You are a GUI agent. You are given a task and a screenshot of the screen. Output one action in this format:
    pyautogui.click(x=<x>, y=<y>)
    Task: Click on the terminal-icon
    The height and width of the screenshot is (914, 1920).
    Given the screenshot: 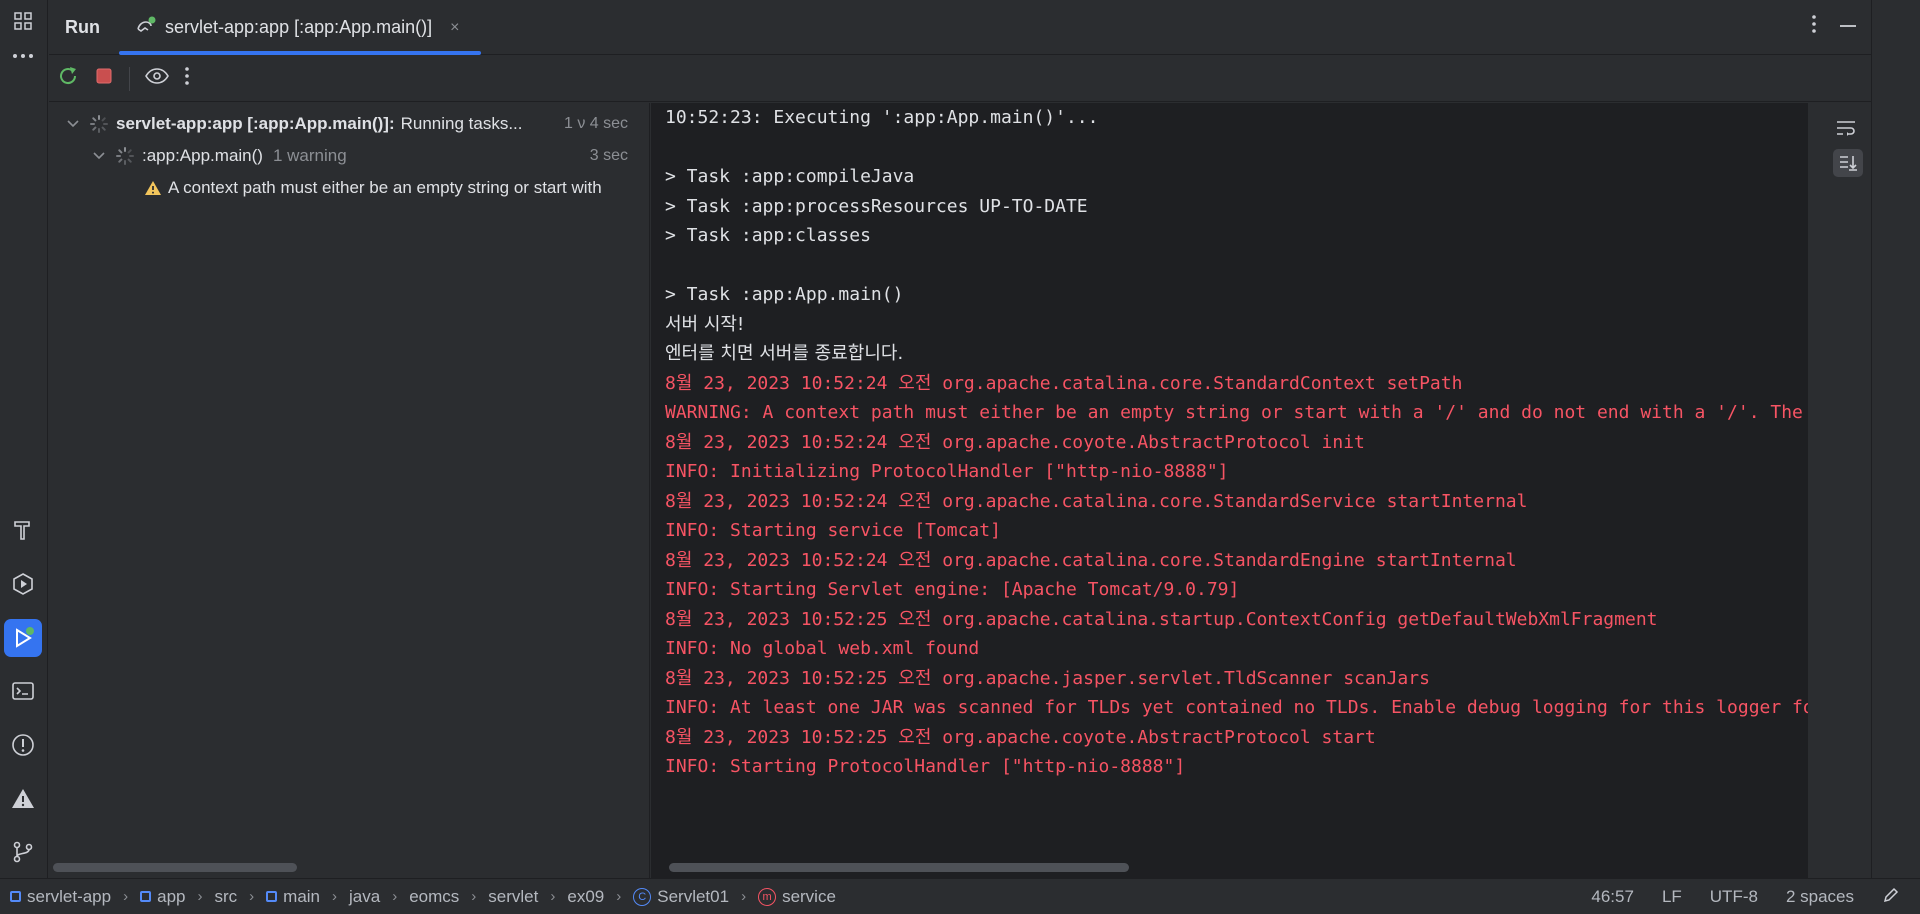 What is the action you would take?
    pyautogui.click(x=23, y=691)
    